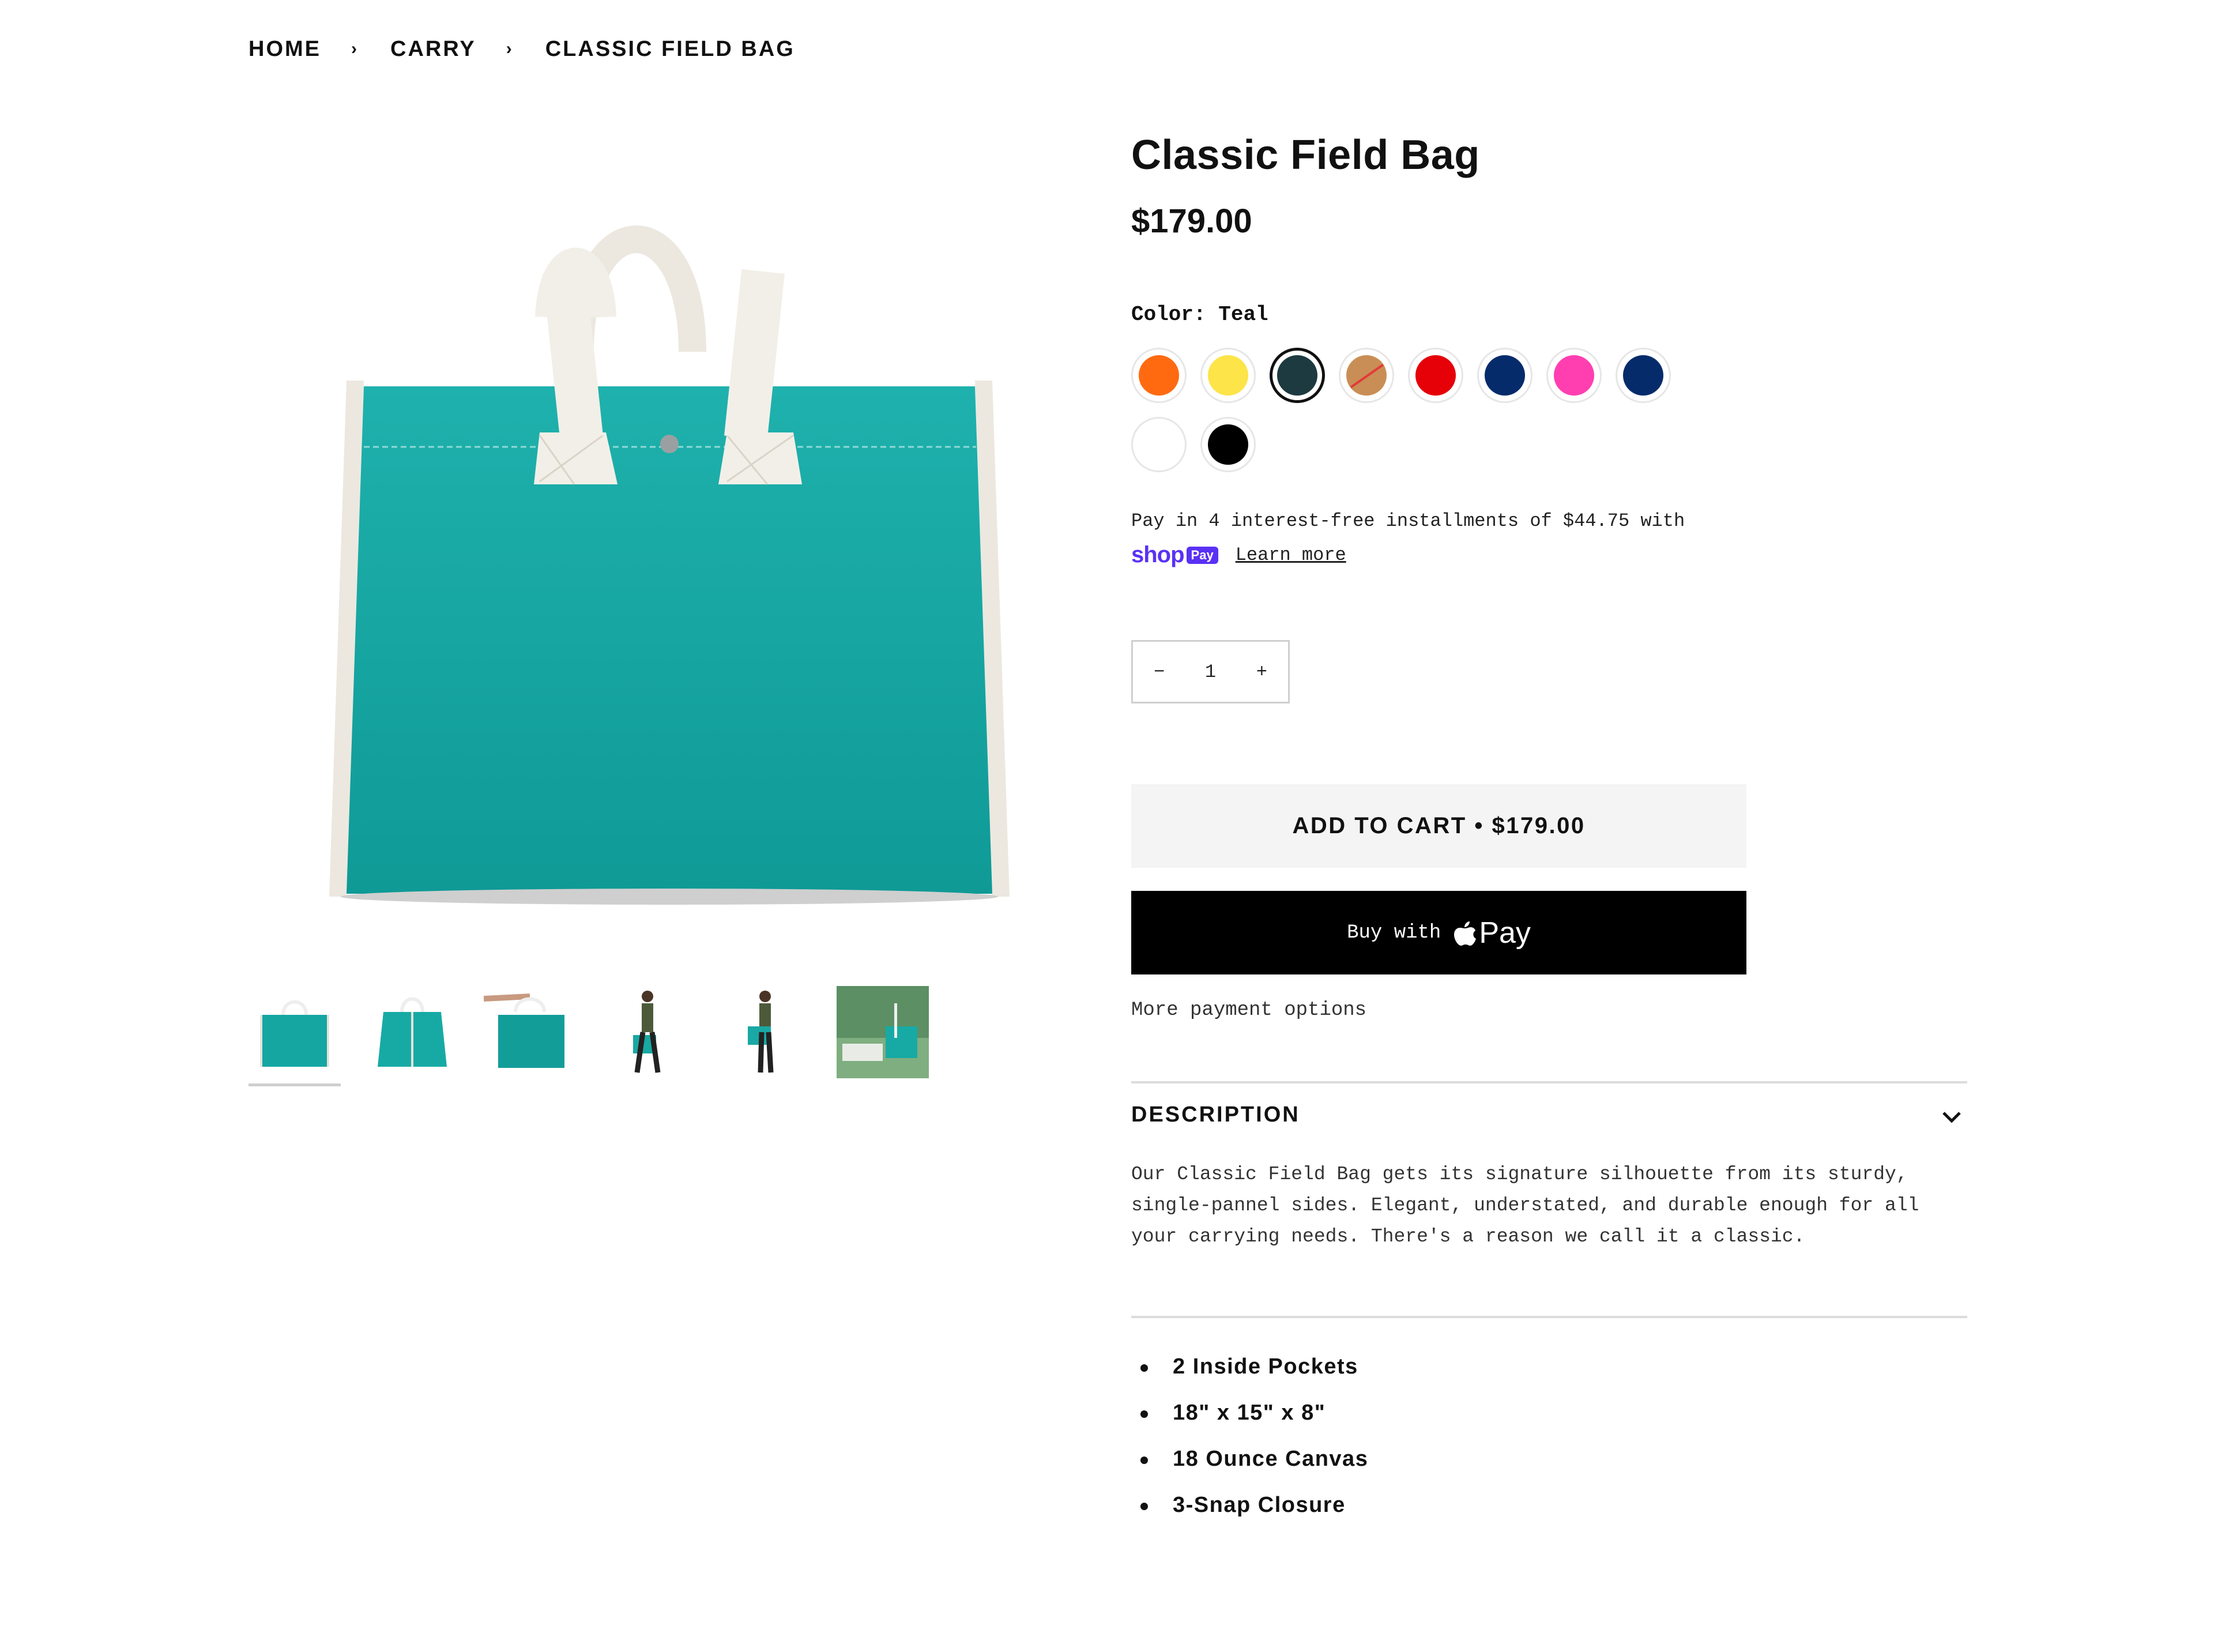 The image size is (2214, 1652). I want to click on apple-pay-logo: Pay, so click(1493, 933).